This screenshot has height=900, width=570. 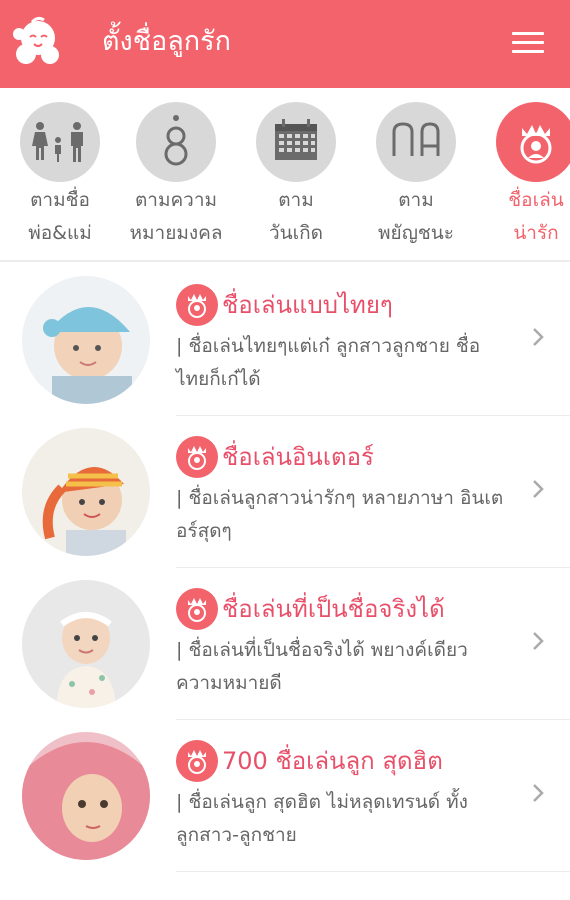 I want to click on tab-by-lucky-meaning: ตามความ หมายมงคล, so click(x=176, y=177).